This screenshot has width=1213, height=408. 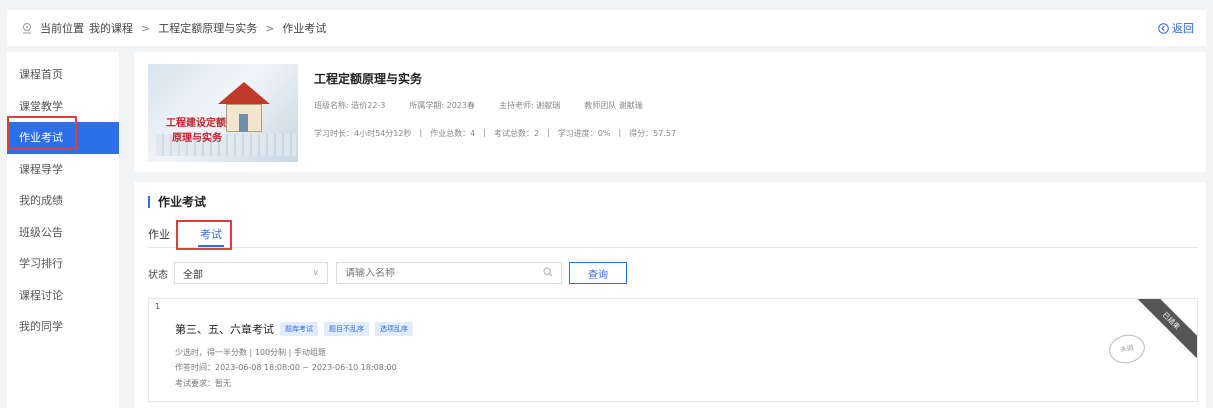 I want to click on filter-row: 状态 全部 ∨ 查询, so click(x=387, y=273).